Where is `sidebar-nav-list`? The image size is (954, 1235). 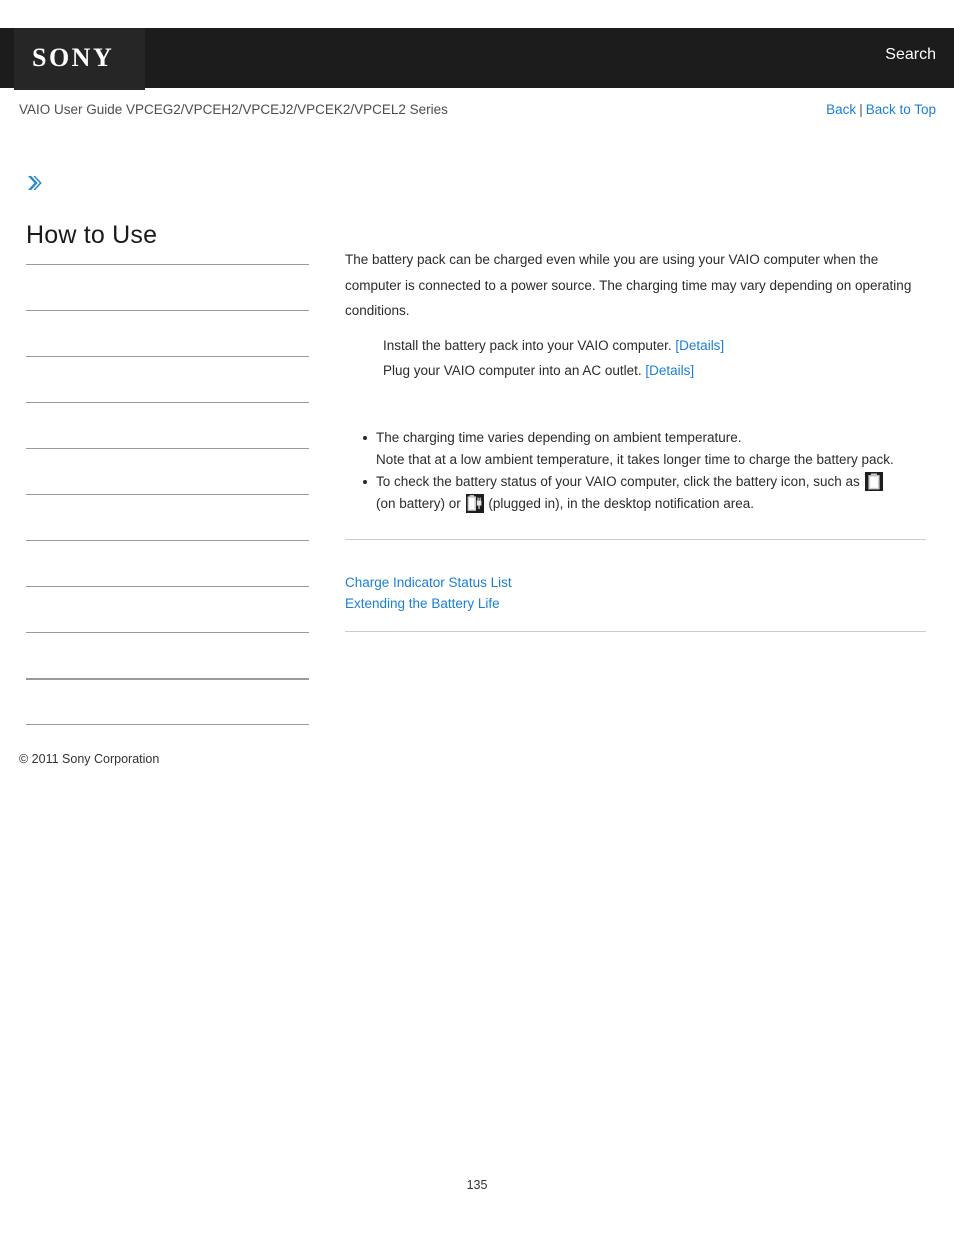 sidebar-nav-list is located at coordinates (167, 517).